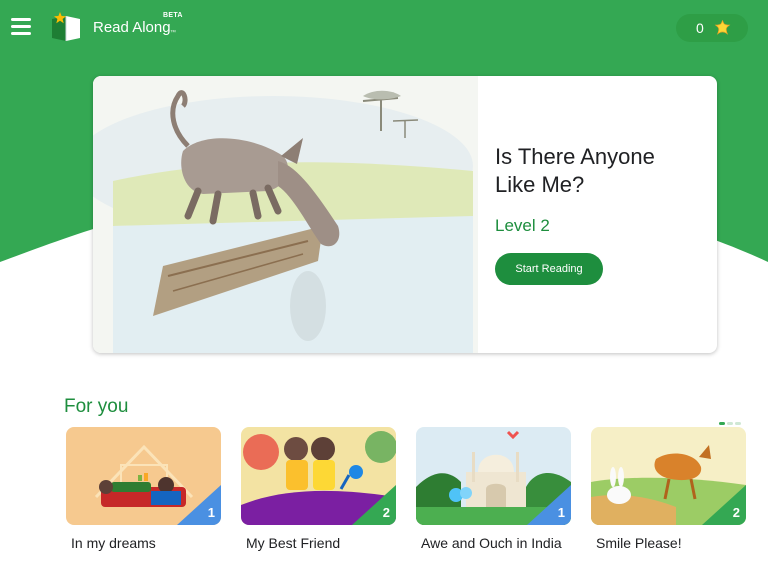  Describe the element at coordinates (639, 543) in the screenshot. I see `book-title: Smile Please!` at that location.